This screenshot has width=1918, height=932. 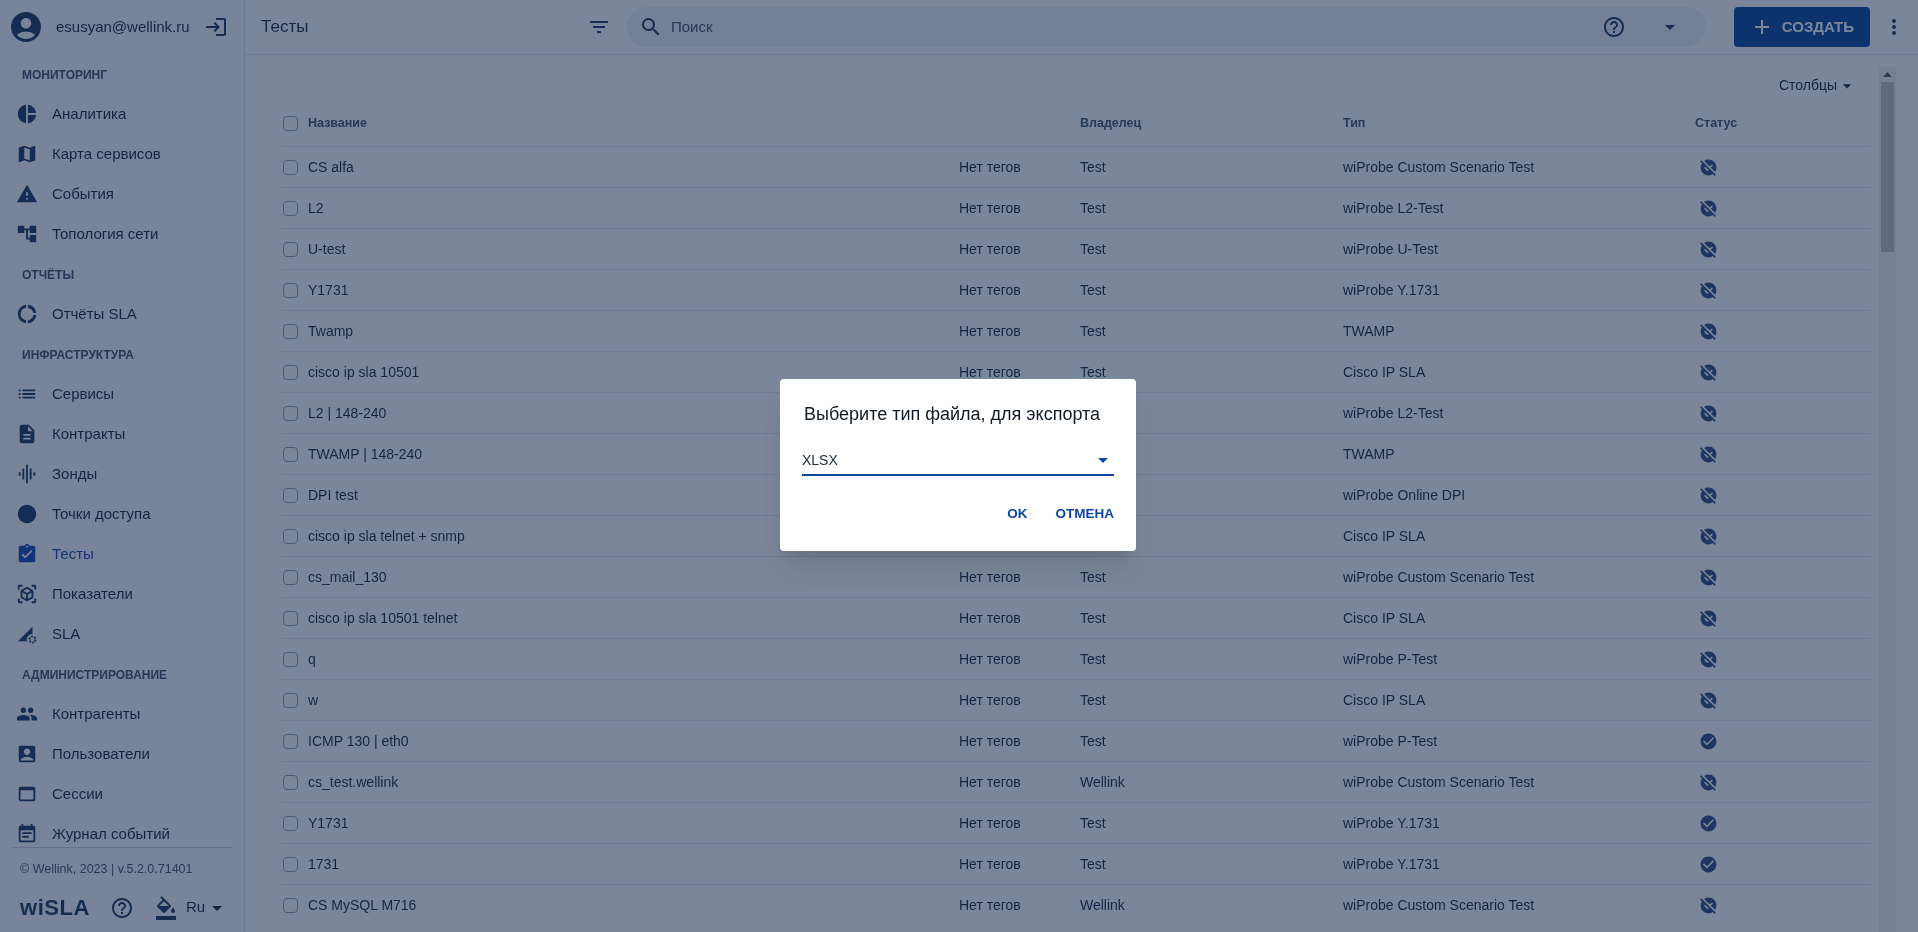 What do you see at coordinates (1887, 499) in the screenshot?
I see `scrollbar` at bounding box center [1887, 499].